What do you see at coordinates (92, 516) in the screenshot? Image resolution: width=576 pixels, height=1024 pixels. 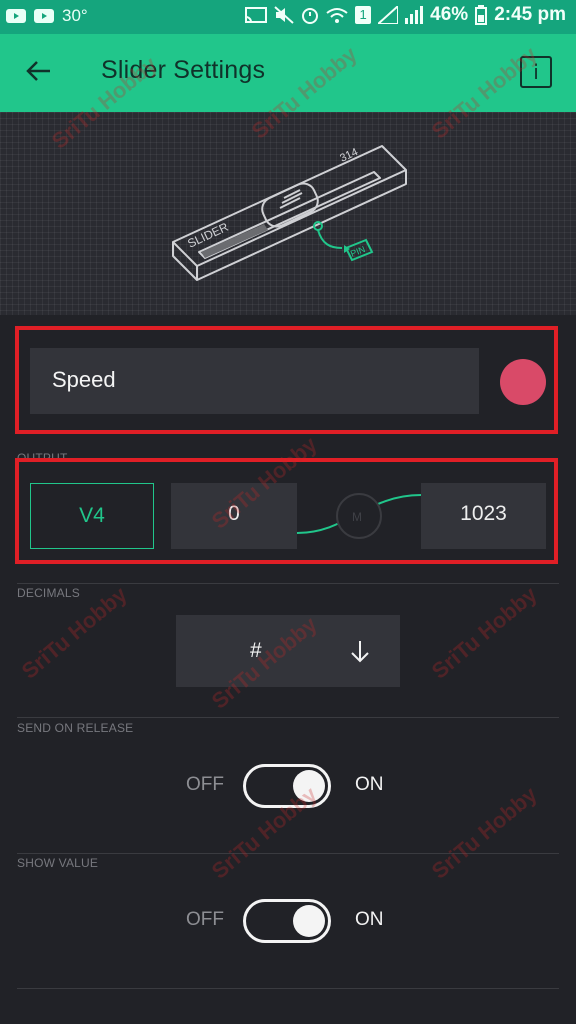 I see `pin-selector: V4` at bounding box center [92, 516].